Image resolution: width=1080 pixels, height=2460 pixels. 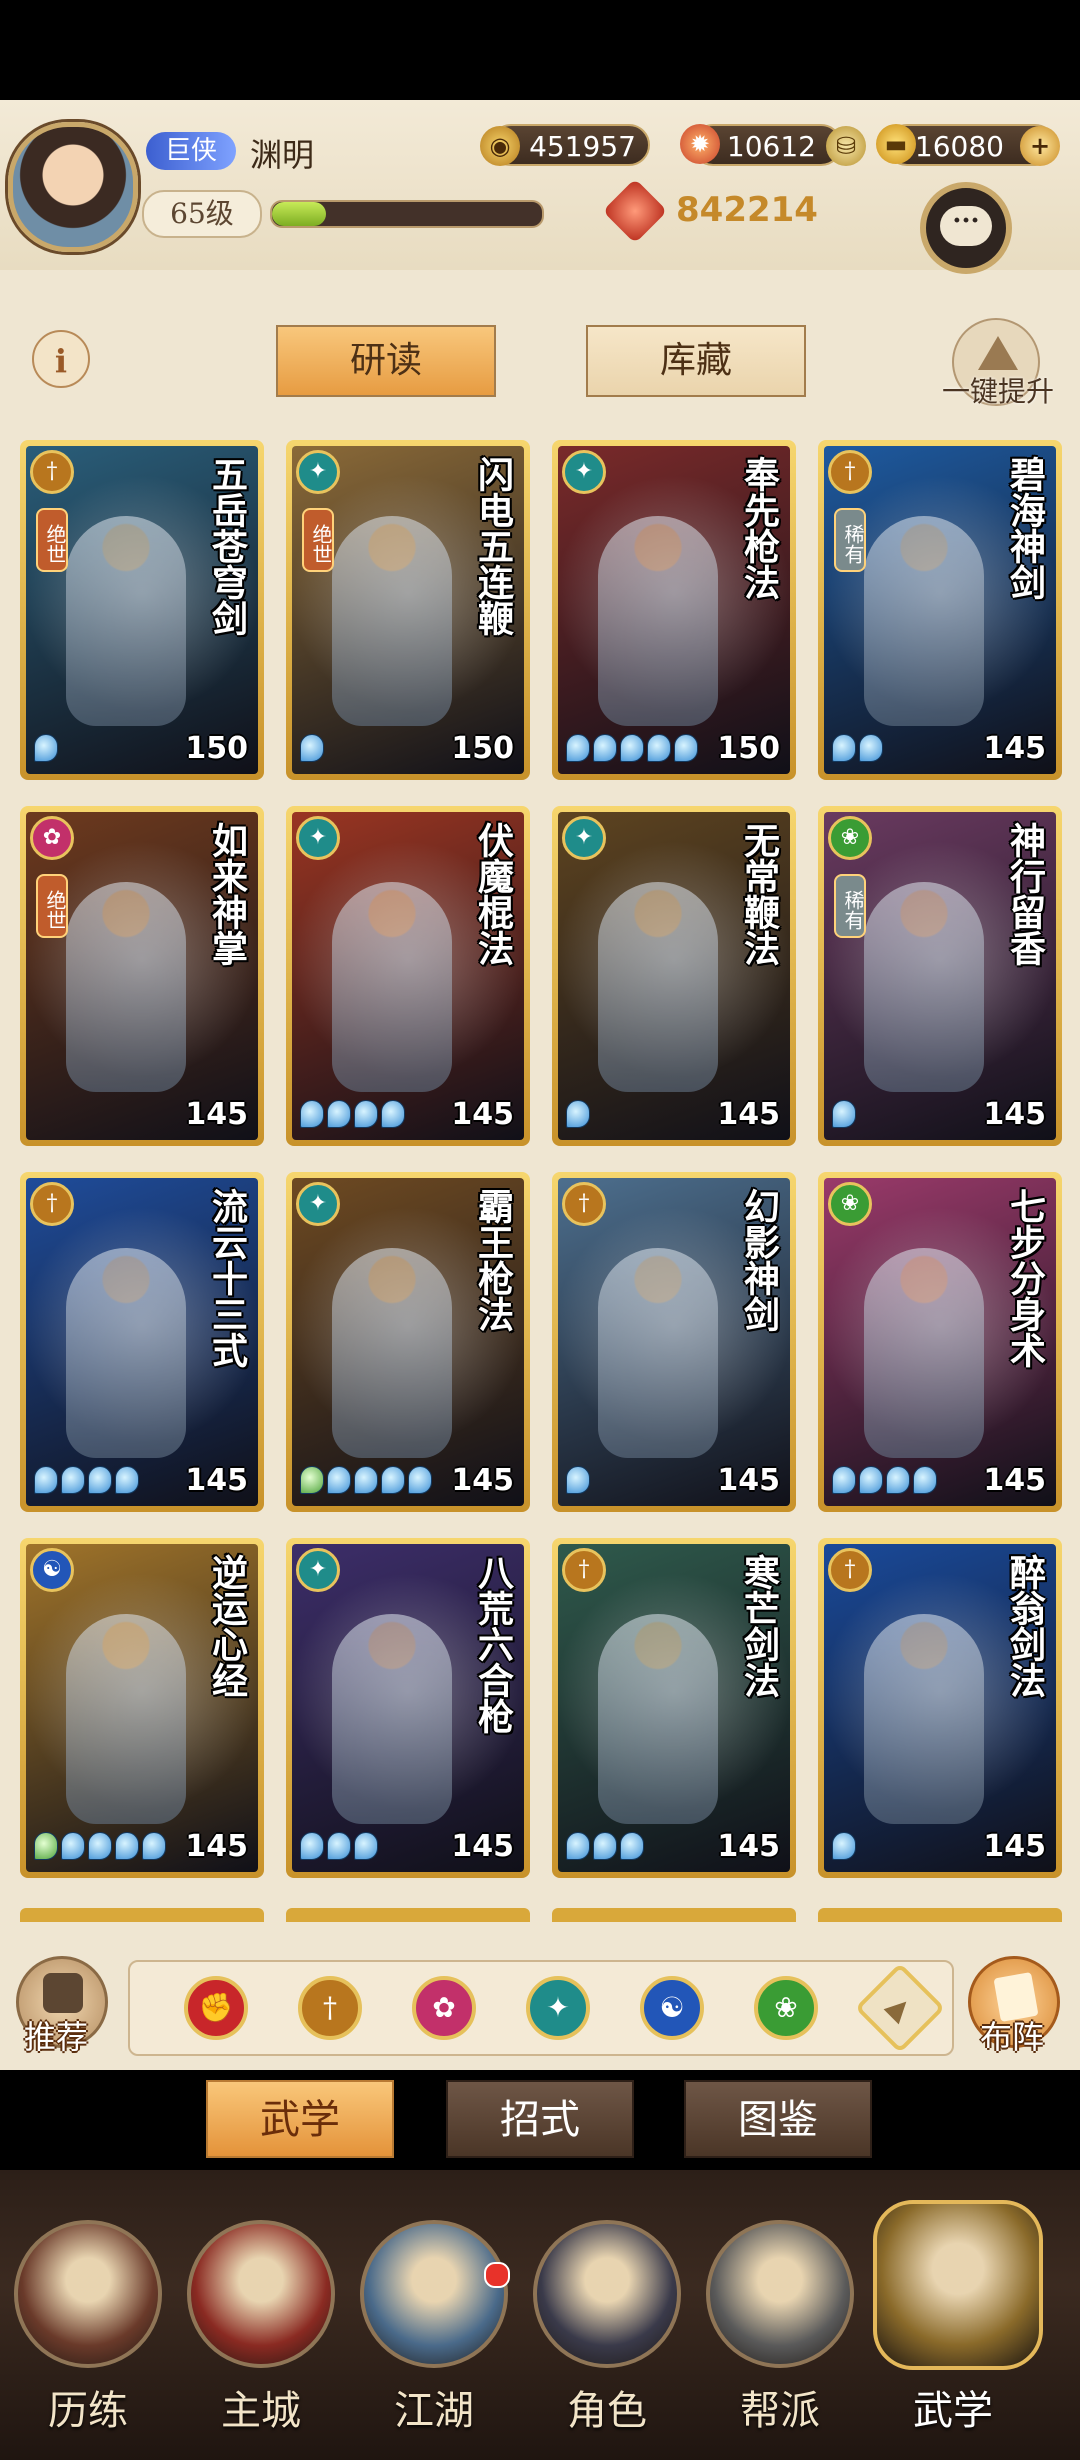 I want to click on sword-filter-icon: †, so click(x=330, y=2008).